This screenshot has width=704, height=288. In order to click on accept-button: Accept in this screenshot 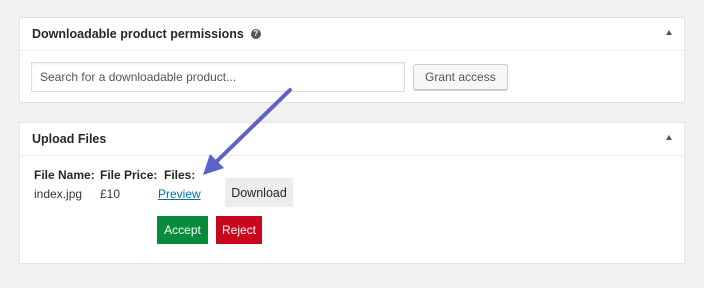, I will do `click(182, 230)`.